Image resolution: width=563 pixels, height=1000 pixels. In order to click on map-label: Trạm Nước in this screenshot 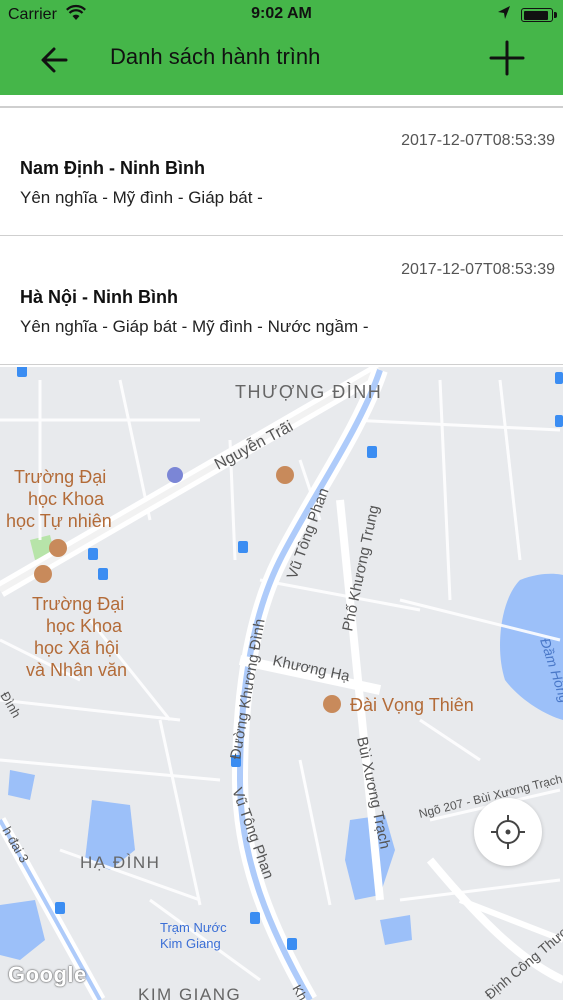, I will do `click(193, 927)`.